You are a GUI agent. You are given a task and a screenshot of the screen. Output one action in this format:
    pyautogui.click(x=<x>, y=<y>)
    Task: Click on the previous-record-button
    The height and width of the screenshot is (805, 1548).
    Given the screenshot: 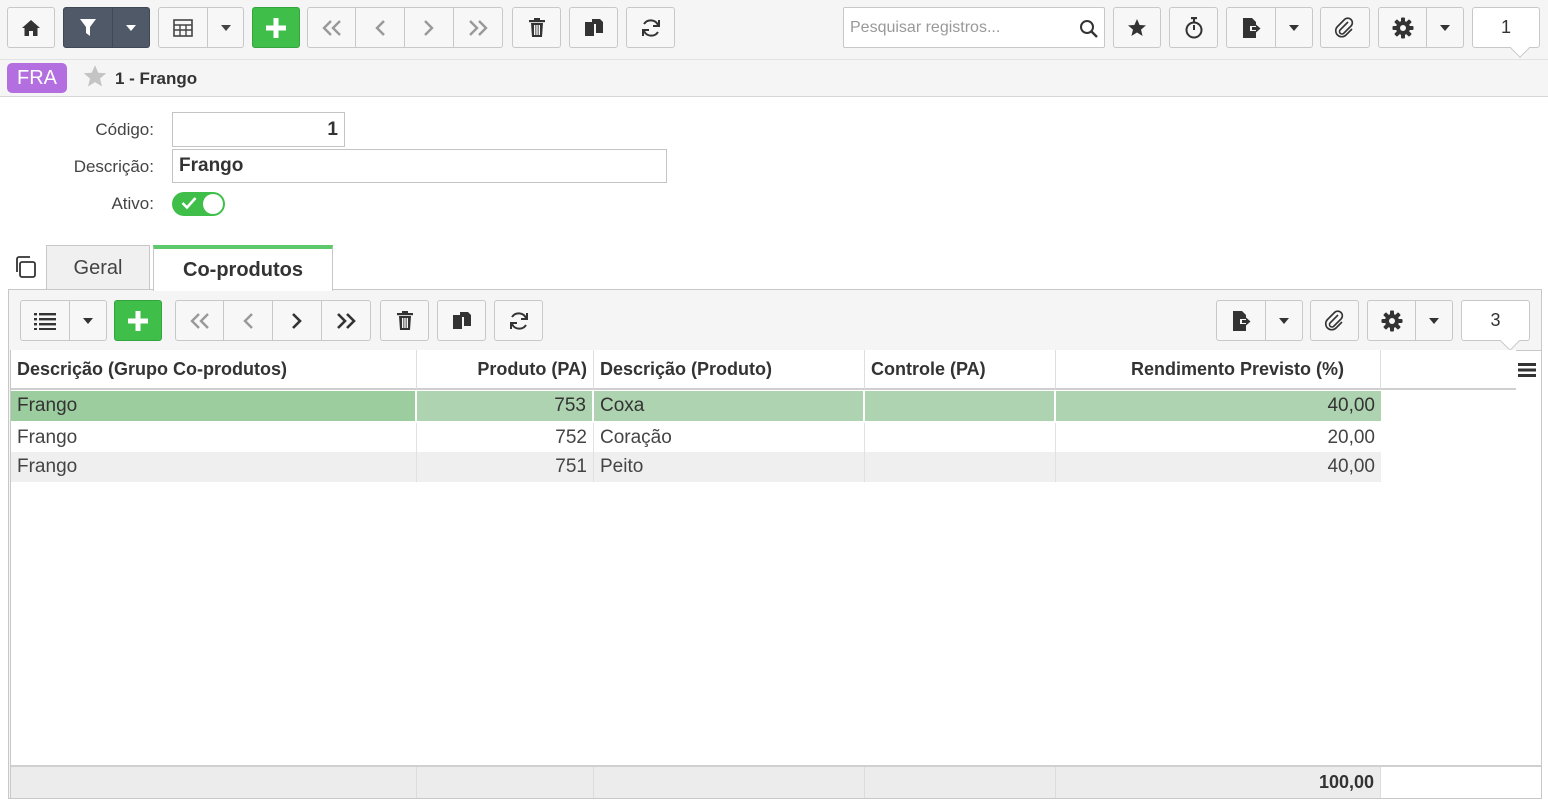 What is the action you would take?
    pyautogui.click(x=380, y=27)
    